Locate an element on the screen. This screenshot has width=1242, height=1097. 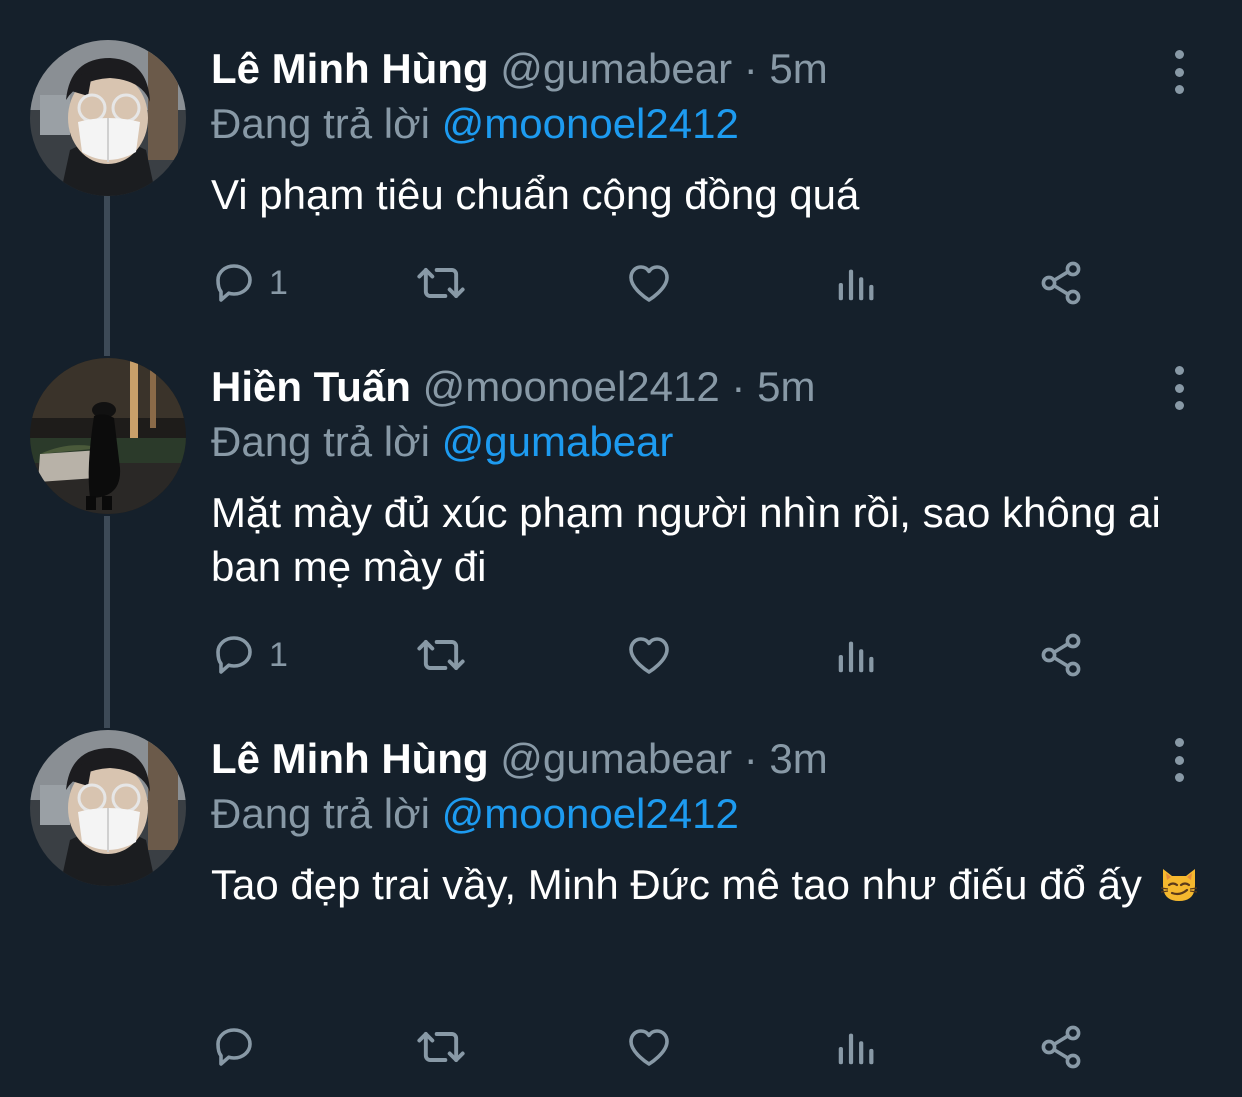
tweet-actions is located at coordinates (651, 1047).